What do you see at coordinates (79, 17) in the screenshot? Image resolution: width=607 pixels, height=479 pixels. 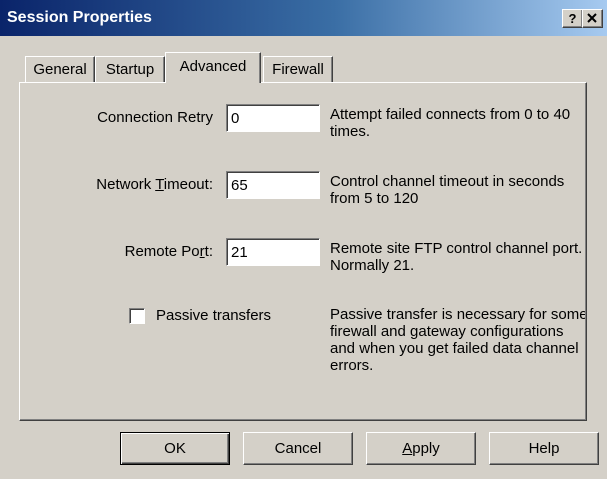 I see `window-title: Session Properties` at bounding box center [79, 17].